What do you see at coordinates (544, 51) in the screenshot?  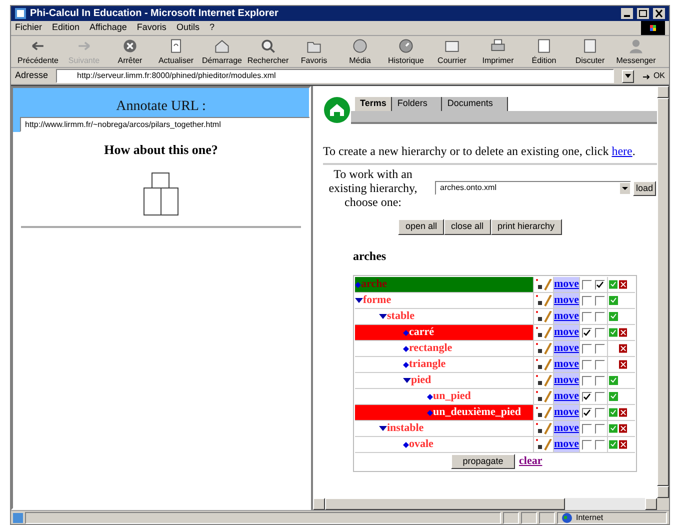 I see `toolbar-button: Édition` at bounding box center [544, 51].